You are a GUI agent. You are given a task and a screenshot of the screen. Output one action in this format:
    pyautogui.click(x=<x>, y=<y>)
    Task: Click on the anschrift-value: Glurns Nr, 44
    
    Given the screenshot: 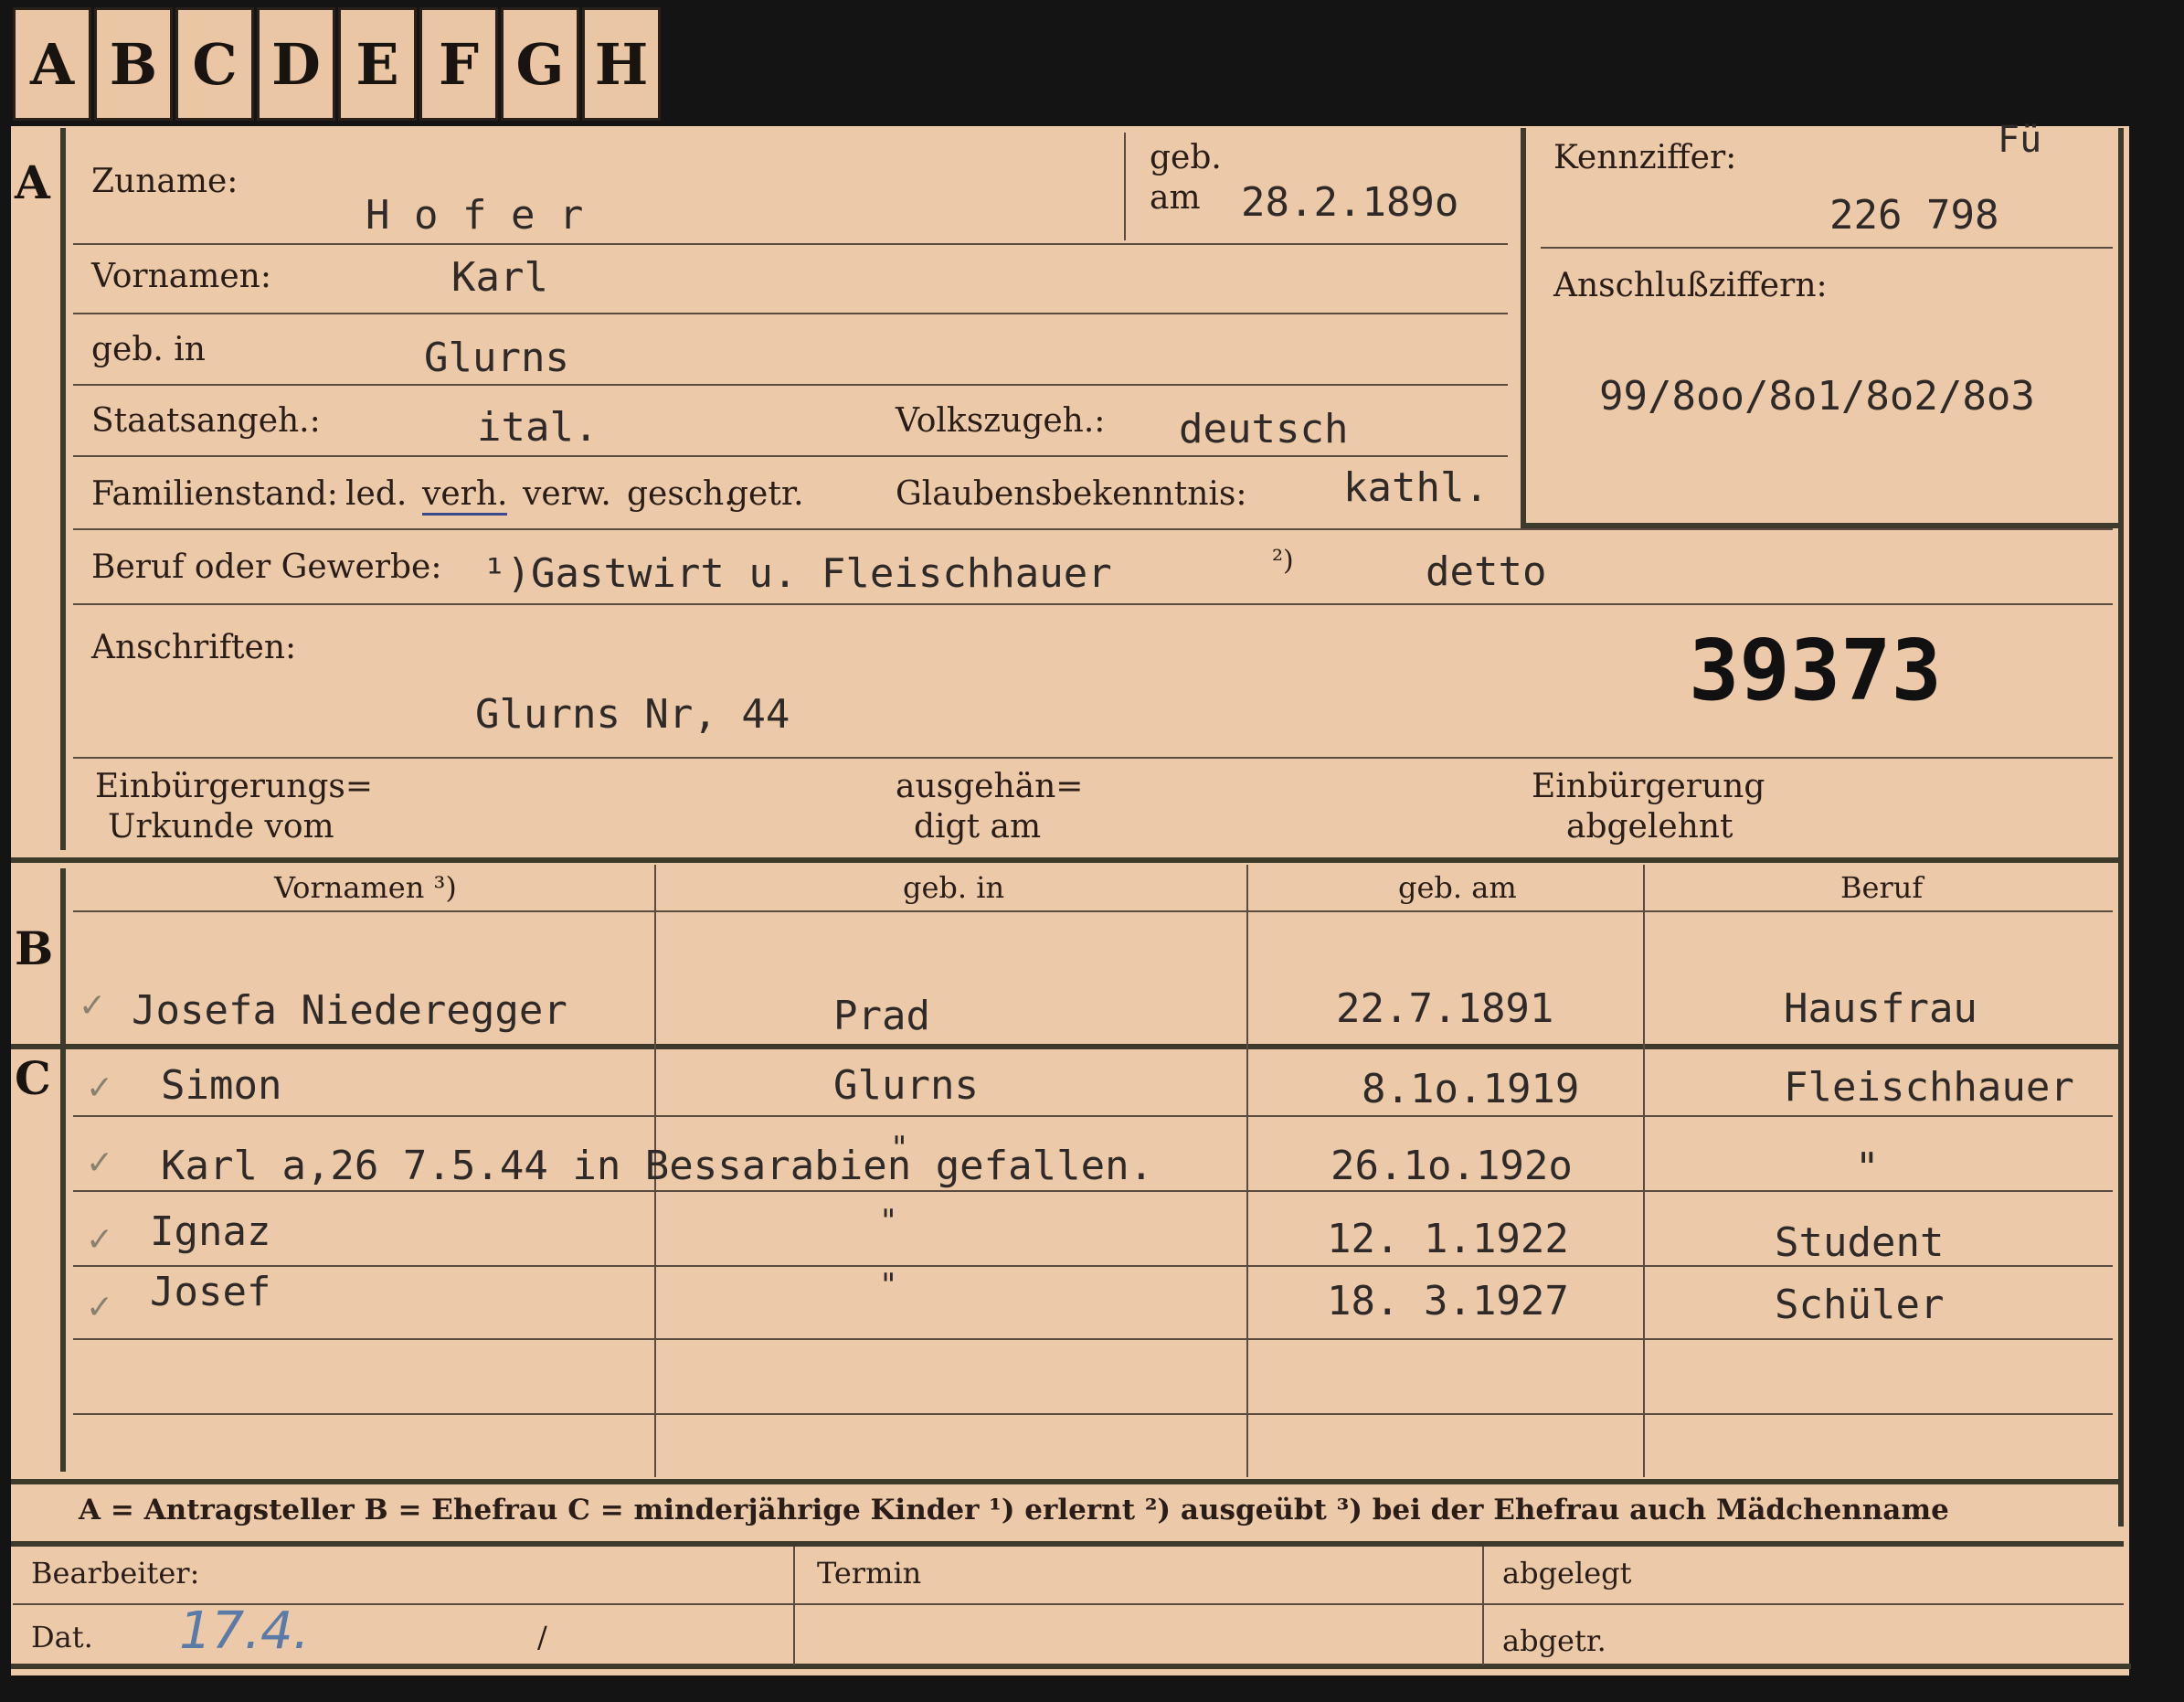 What is the action you would take?
    pyautogui.click(x=632, y=714)
    